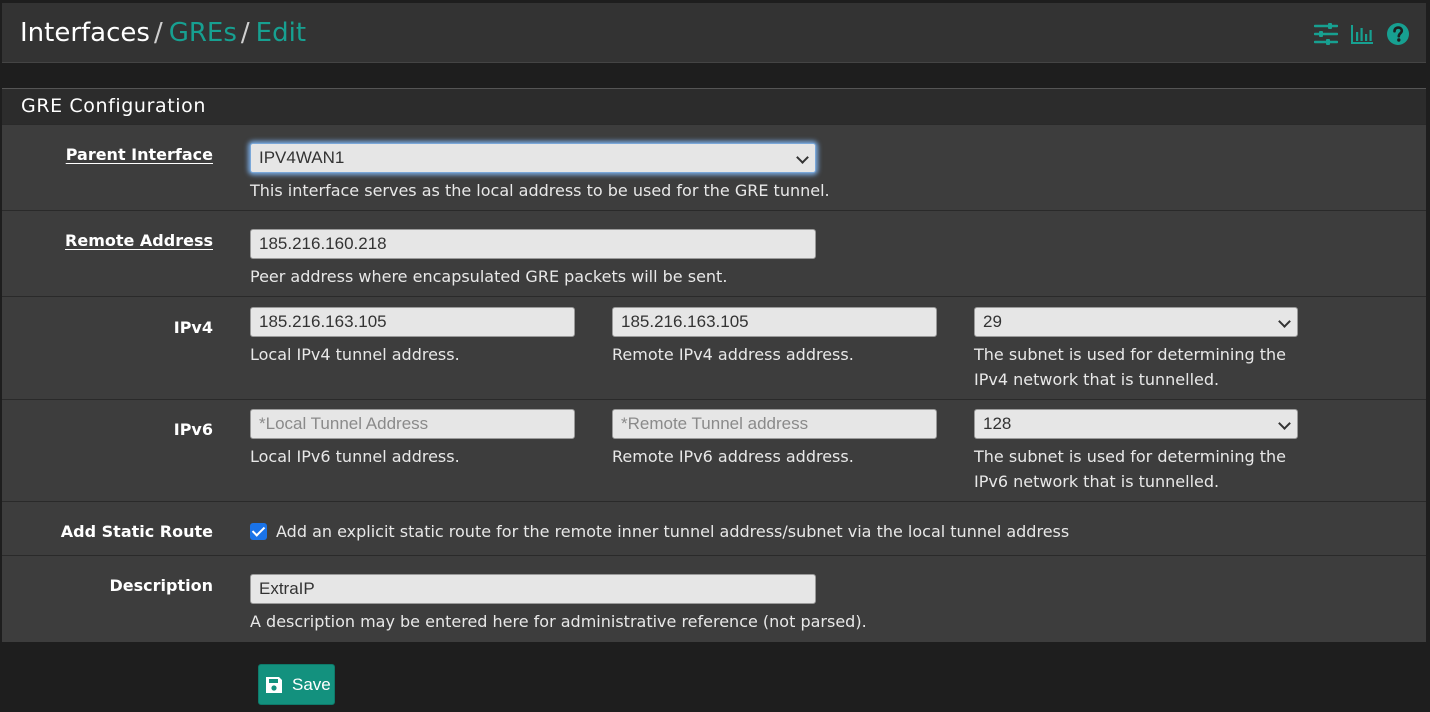  I want to click on ipv4-remote-value: 185.216.163.105, so click(685, 321).